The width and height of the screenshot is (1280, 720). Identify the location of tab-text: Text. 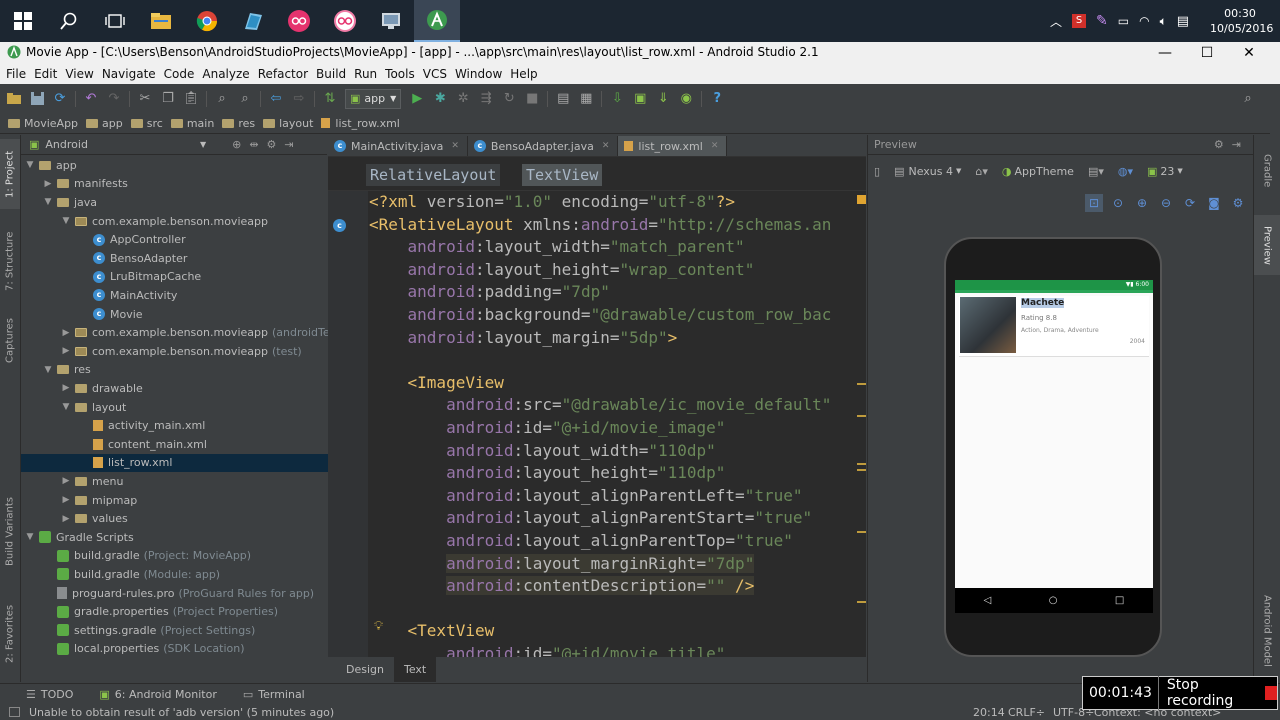
(415, 669).